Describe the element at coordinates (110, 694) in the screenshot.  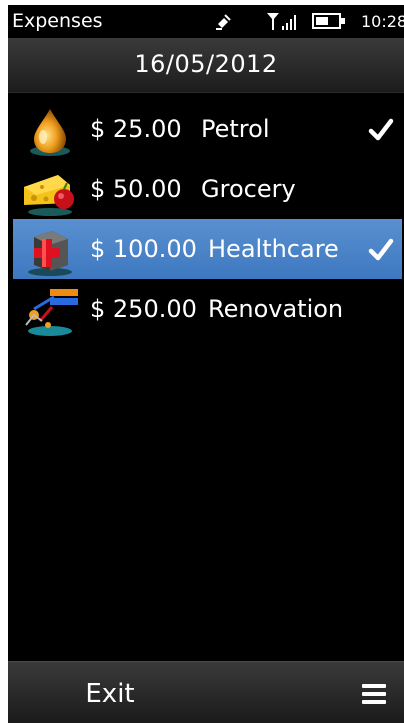
I see `exit-button: Exit` at that location.